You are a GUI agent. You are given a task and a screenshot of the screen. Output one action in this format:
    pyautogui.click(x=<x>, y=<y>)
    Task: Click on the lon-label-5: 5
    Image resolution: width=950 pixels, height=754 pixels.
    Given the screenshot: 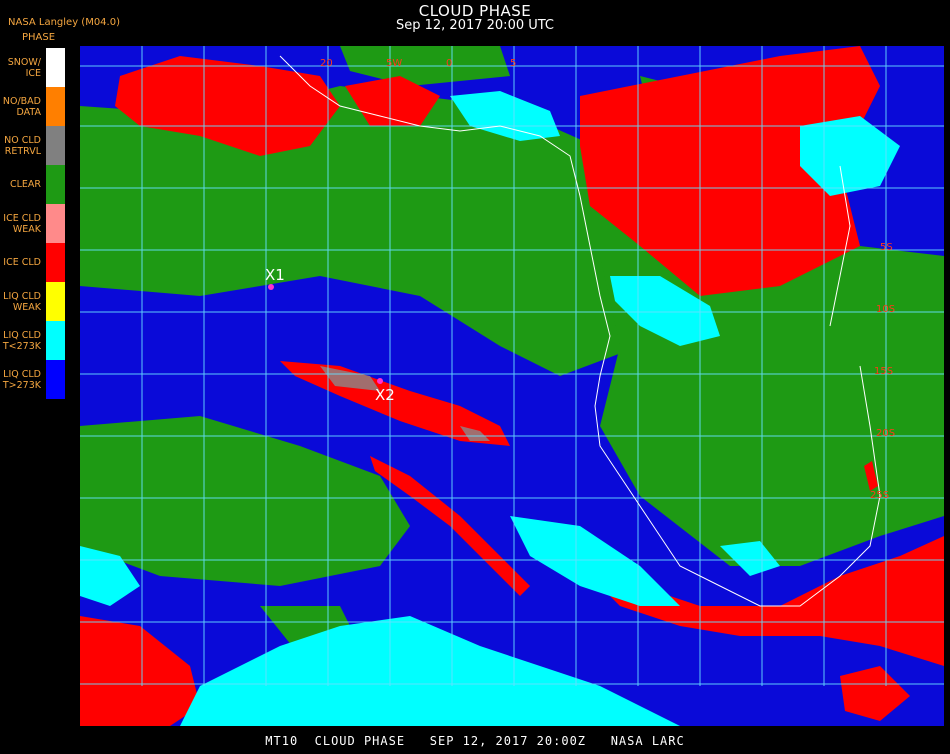 What is the action you would take?
    pyautogui.click(x=513, y=63)
    